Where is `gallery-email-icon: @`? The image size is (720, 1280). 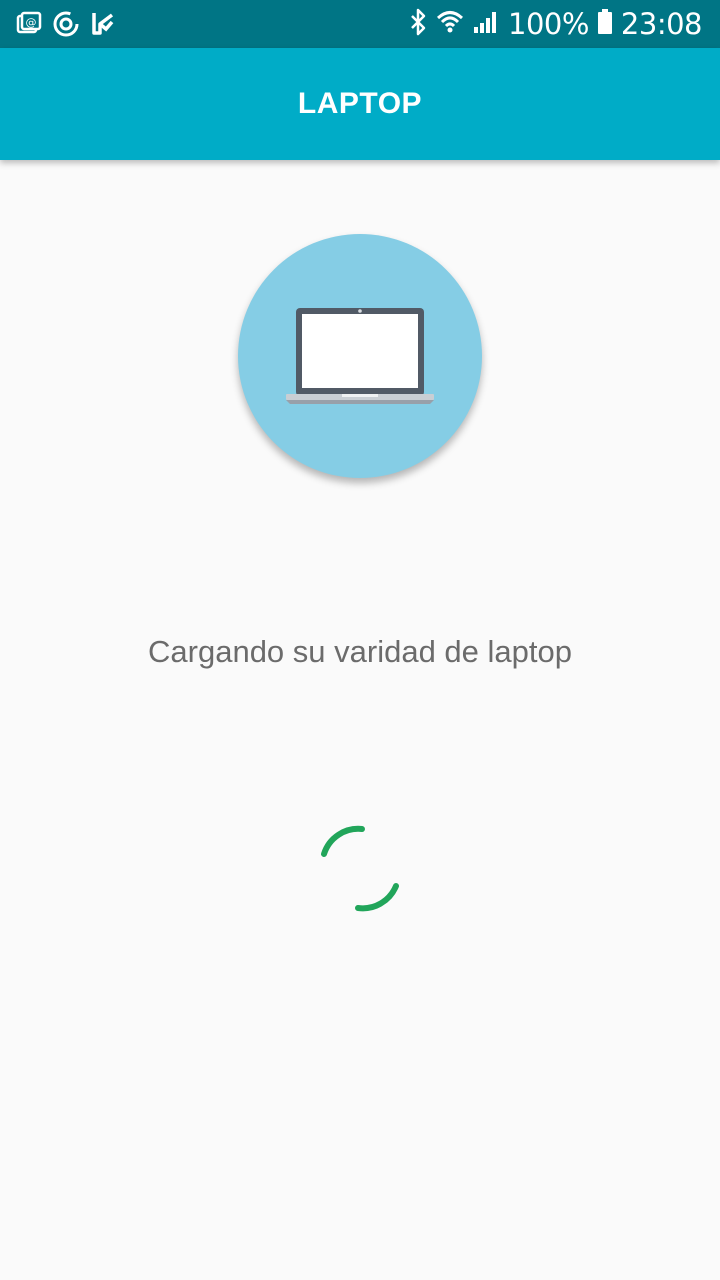
gallery-email-icon: @ is located at coordinates (29, 26).